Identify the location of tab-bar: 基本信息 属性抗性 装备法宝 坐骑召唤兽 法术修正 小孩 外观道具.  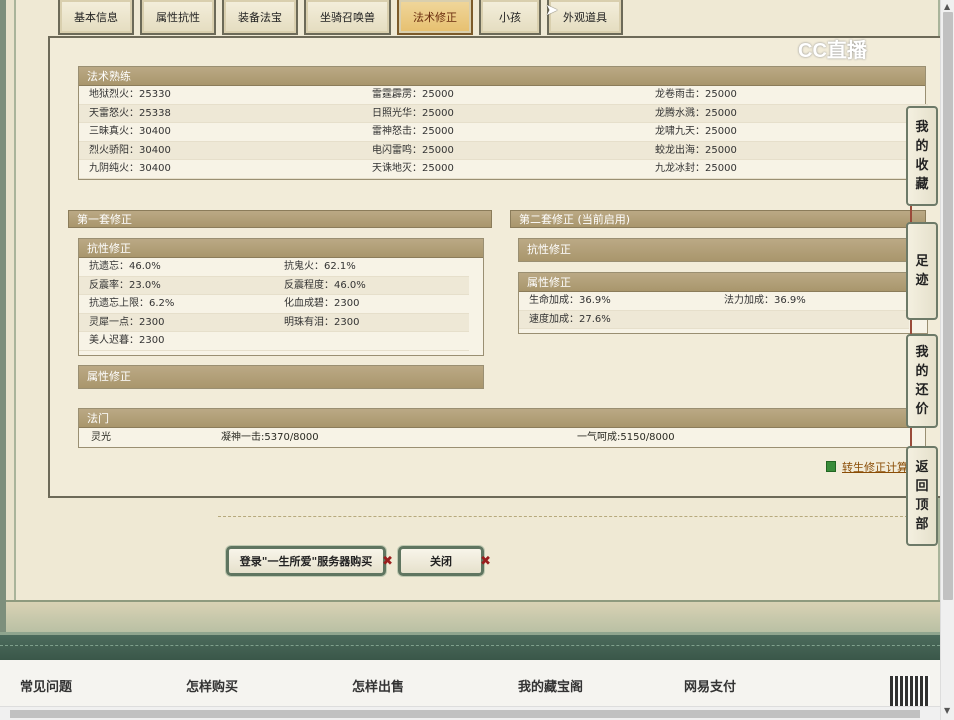
(340, 18).